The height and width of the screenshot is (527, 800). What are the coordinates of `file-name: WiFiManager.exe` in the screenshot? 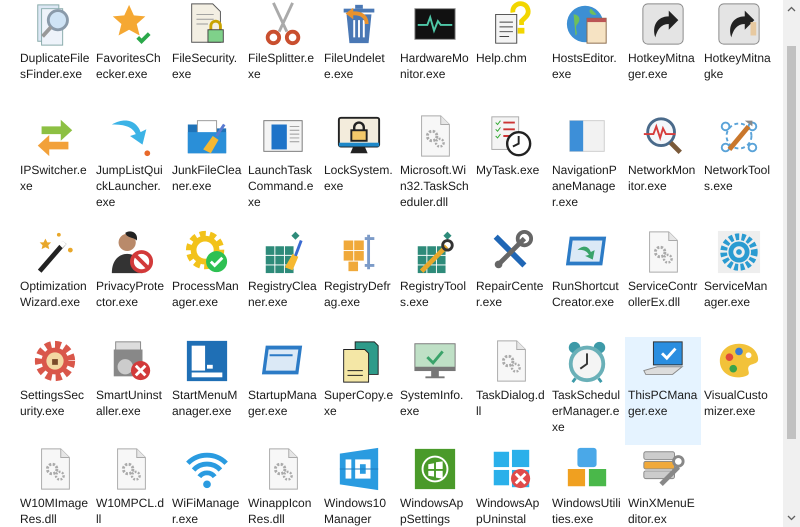 It's located at (206, 511).